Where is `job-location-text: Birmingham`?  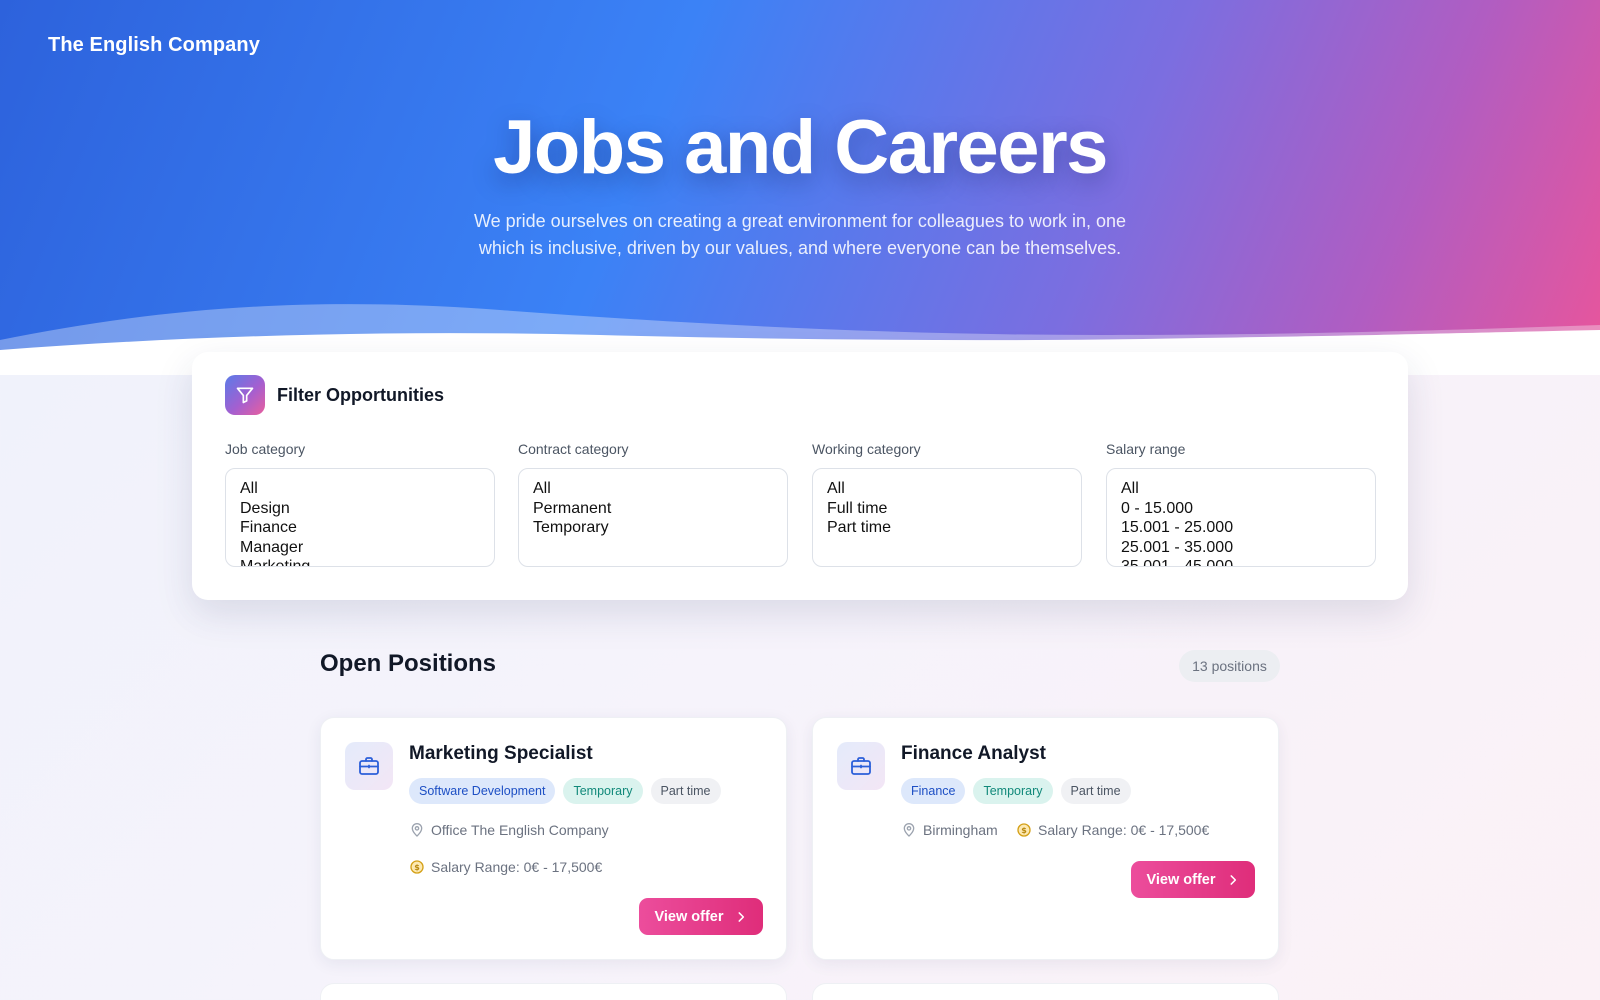
job-location-text: Birmingham is located at coordinates (960, 830).